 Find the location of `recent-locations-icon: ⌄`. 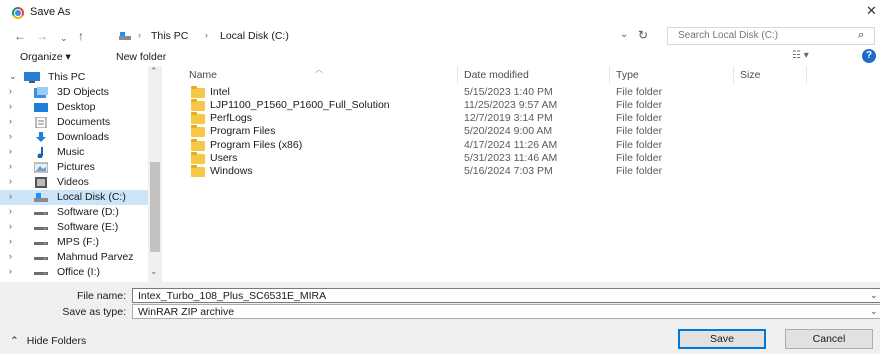

recent-locations-icon: ⌄ is located at coordinates (64, 38).